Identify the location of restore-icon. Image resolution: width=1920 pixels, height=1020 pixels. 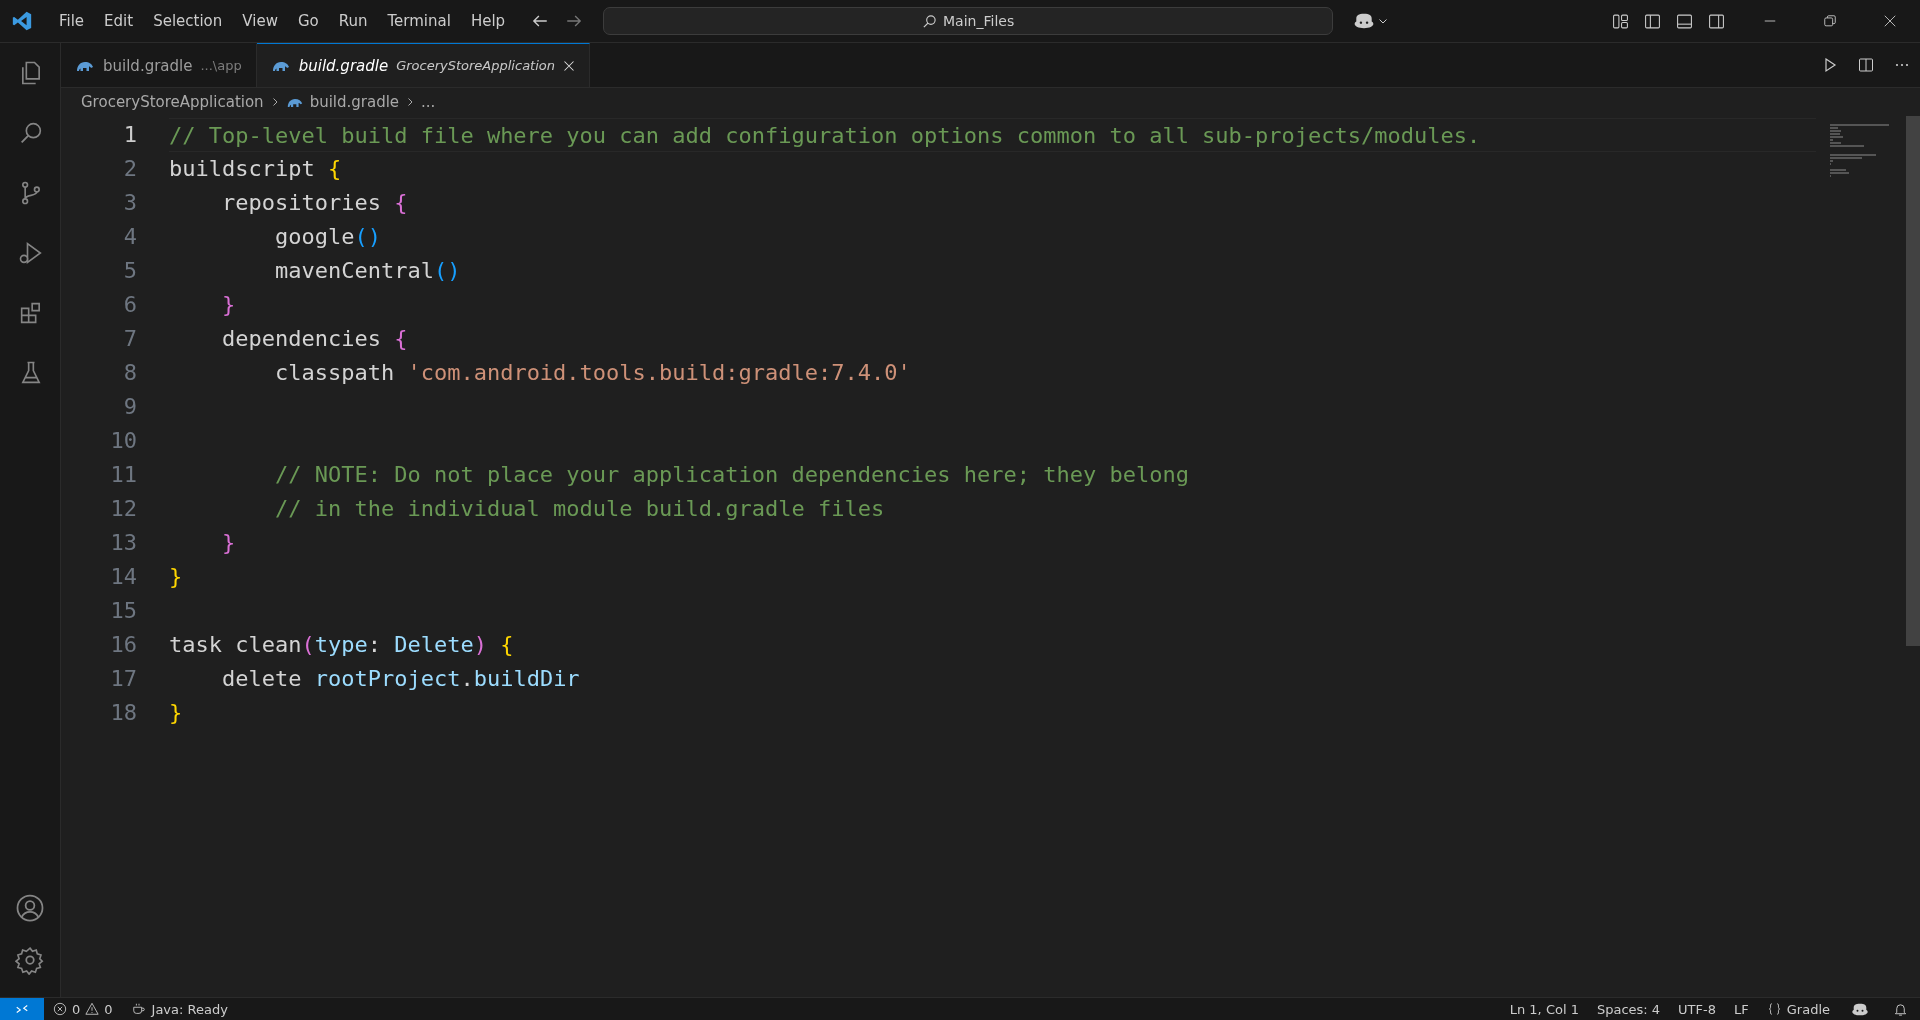
(1830, 21).